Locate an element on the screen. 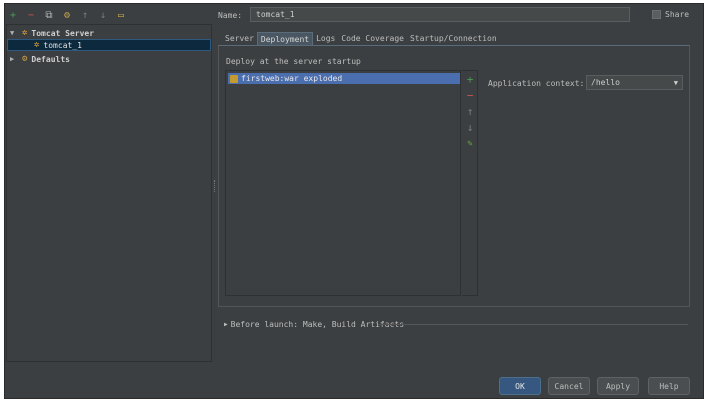 This screenshot has height=402, width=711. name-input is located at coordinates (440, 14).